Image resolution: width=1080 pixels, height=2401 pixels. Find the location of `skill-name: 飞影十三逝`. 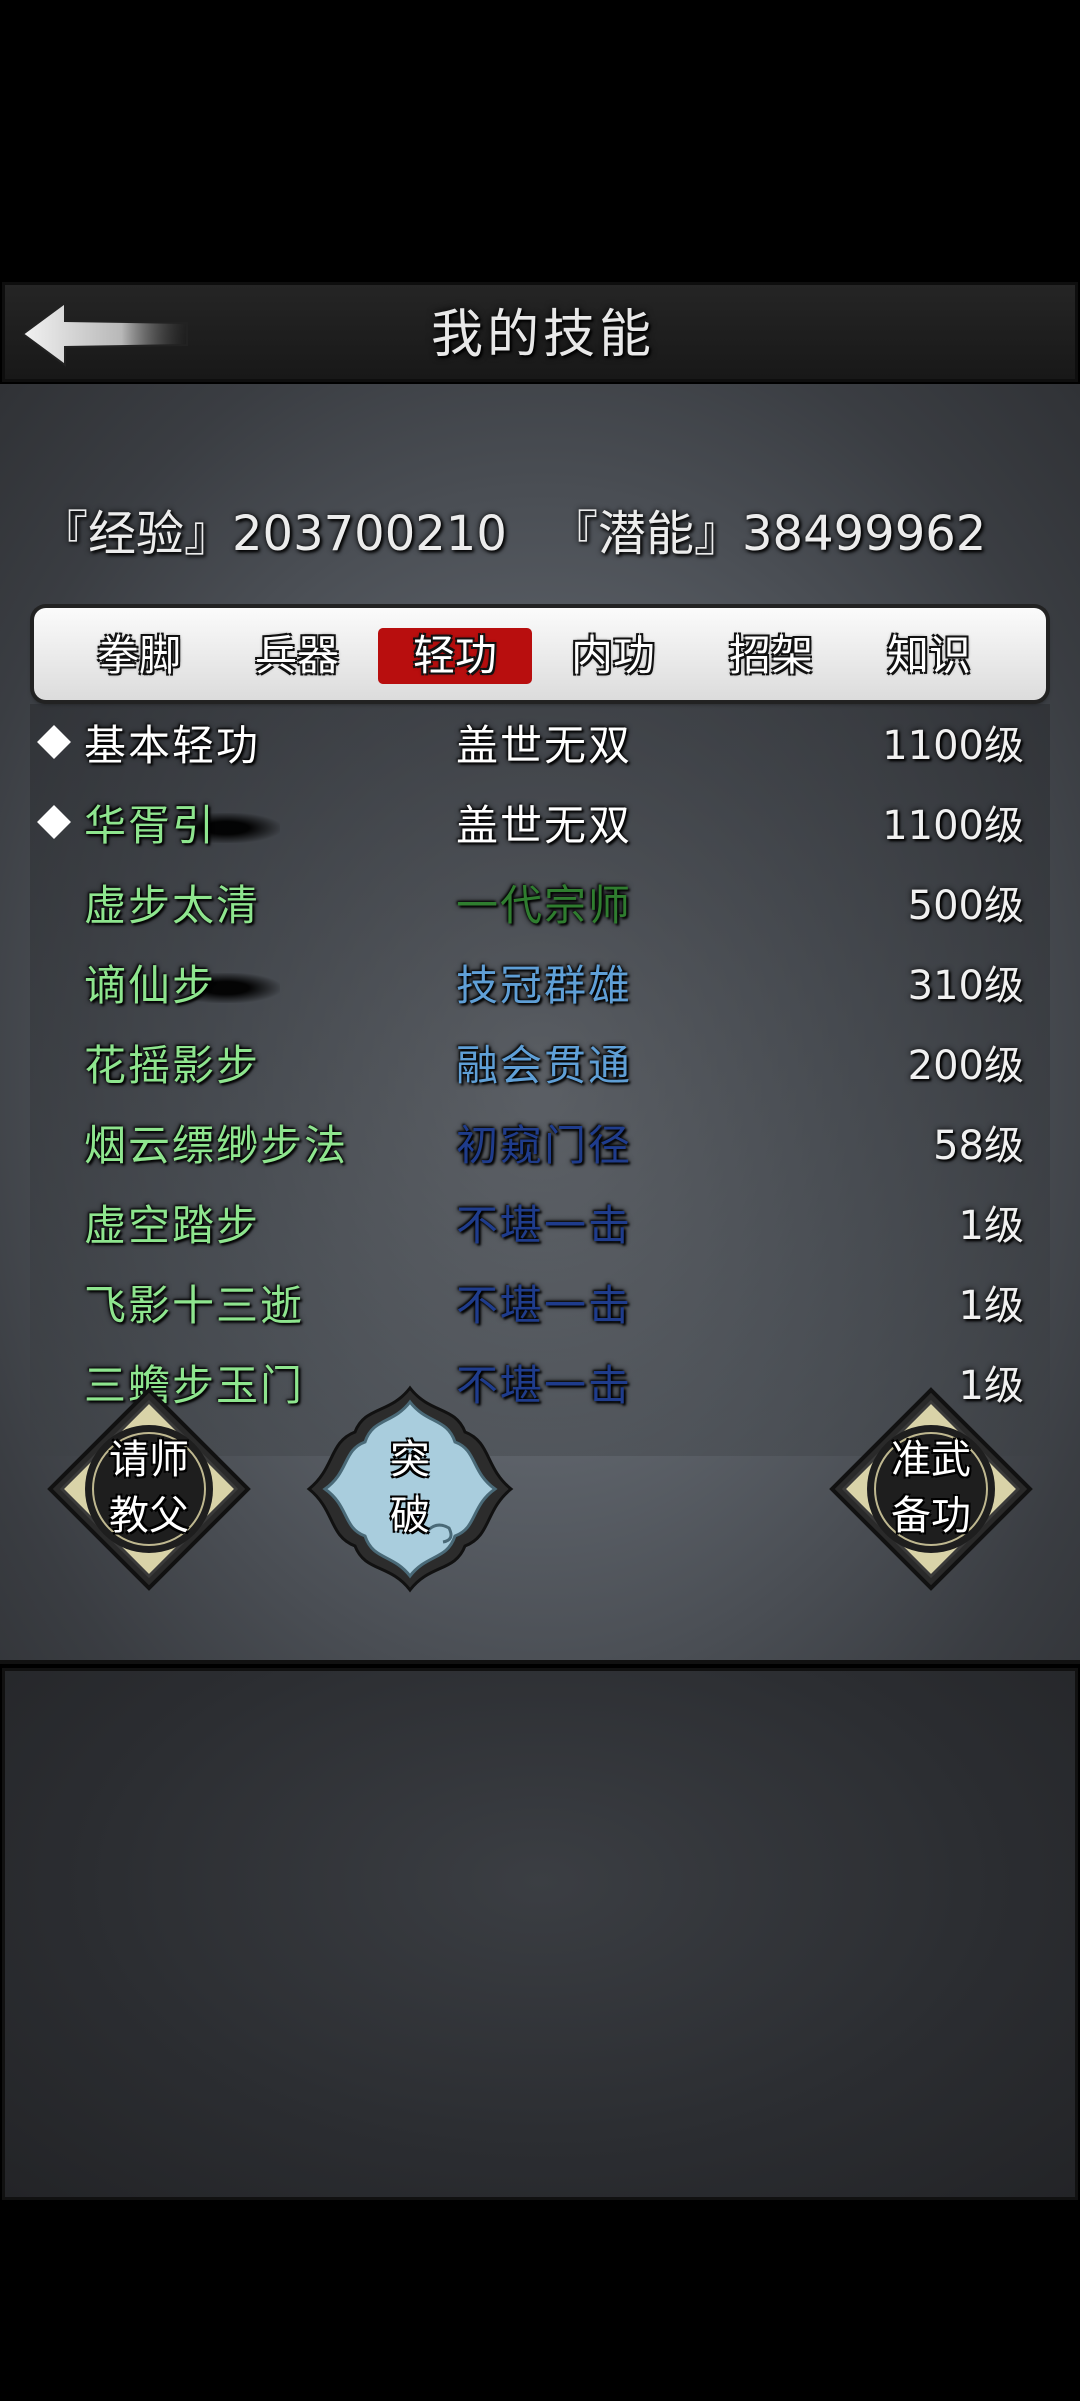

skill-name: 飞影十三逝 is located at coordinates (194, 1305).